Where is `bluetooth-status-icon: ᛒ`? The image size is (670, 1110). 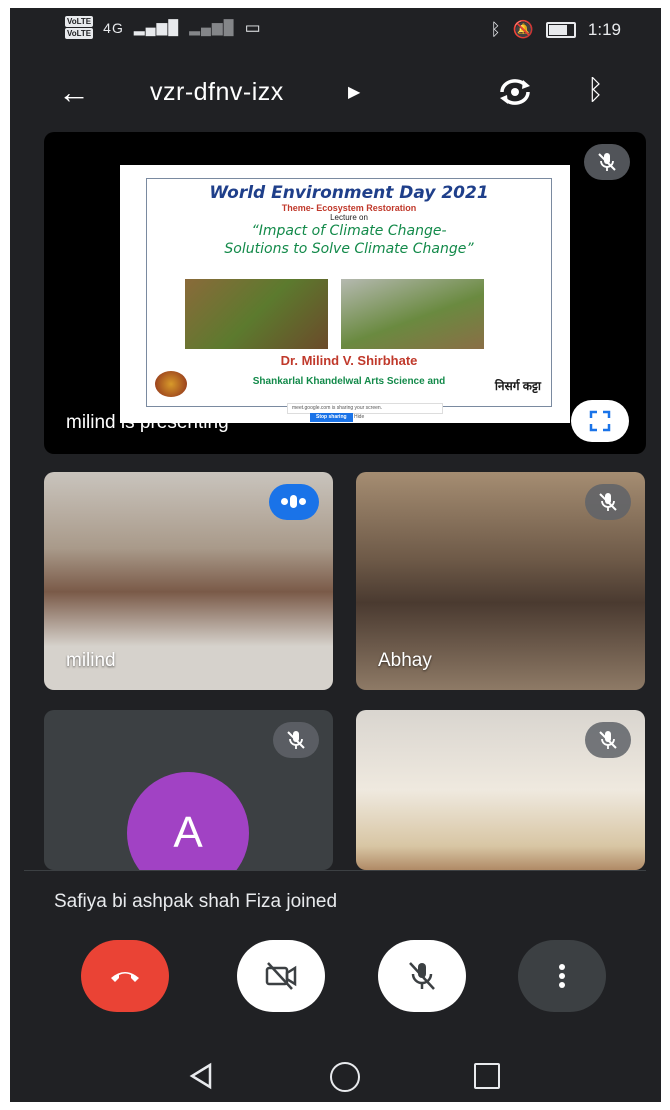
bluetooth-status-icon: ᛒ is located at coordinates (495, 29).